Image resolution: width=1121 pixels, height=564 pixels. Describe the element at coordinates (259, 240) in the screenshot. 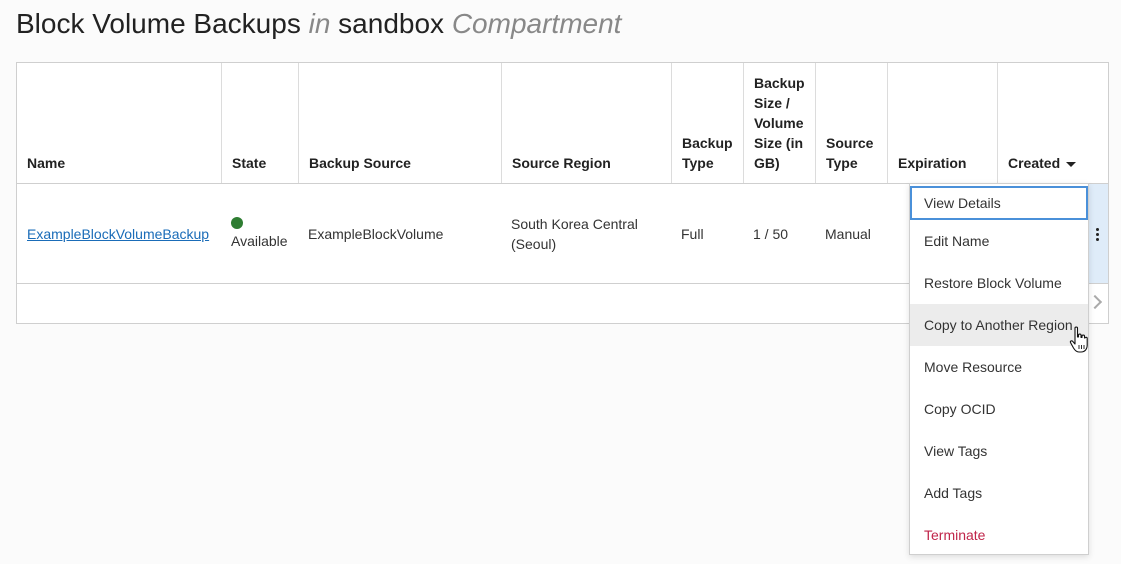

I see `state-text: Available` at that location.